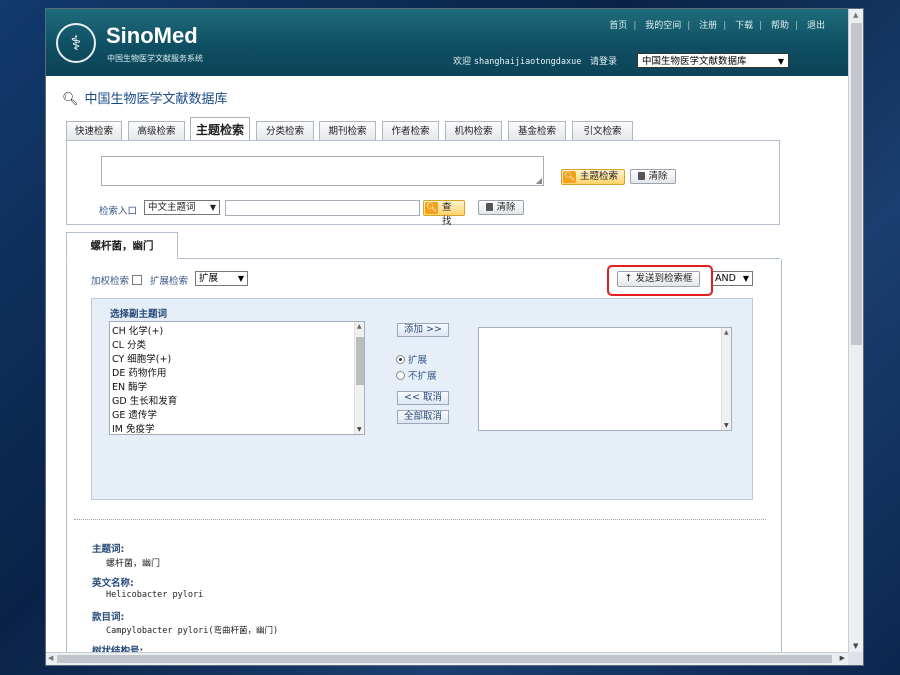 Image resolution: width=900 pixels, height=675 pixels. Describe the element at coordinates (285, 130) in the screenshot. I see `tab-classification-search: 分类检索` at that location.